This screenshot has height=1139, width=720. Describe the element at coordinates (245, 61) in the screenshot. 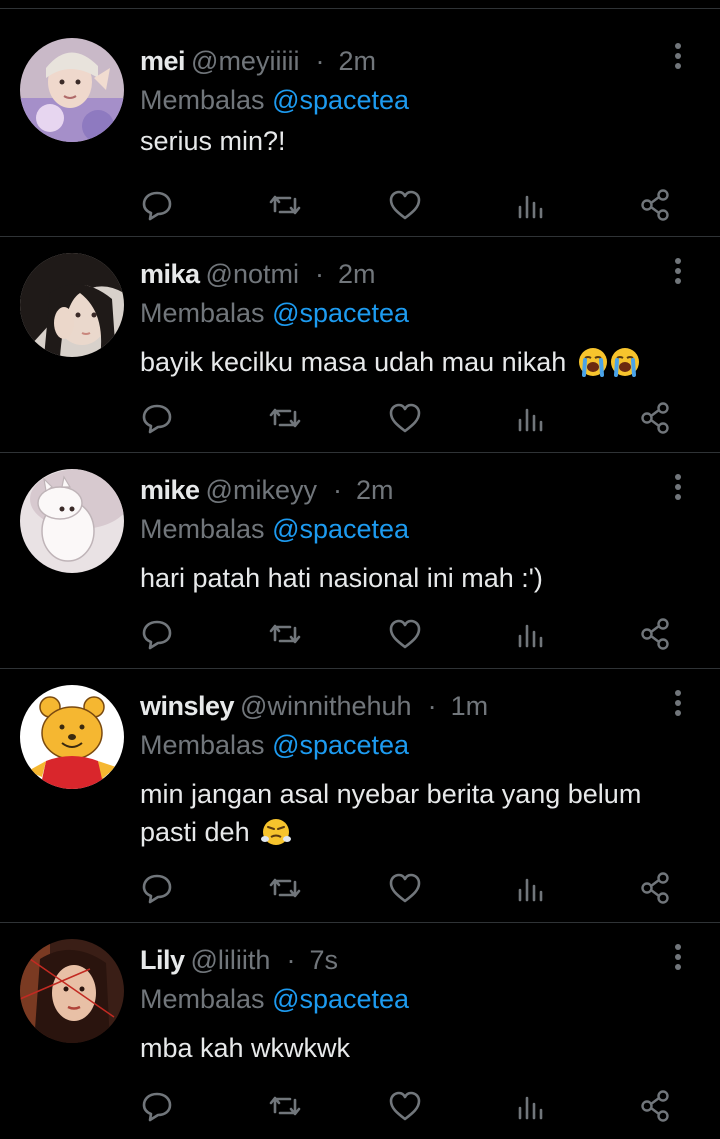

I see `user-handle: @meyiiiii` at that location.